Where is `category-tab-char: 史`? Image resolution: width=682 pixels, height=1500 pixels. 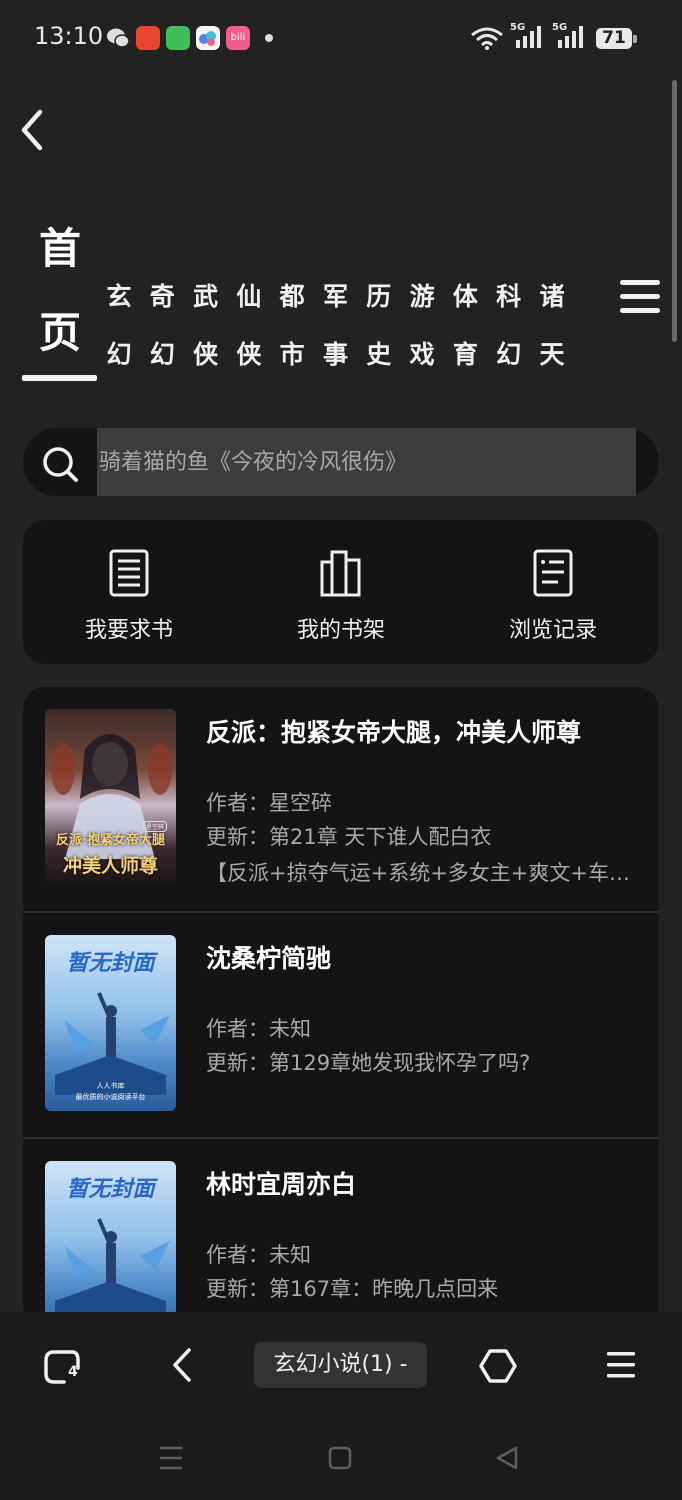
category-tab-char: 史 is located at coordinates (379, 354).